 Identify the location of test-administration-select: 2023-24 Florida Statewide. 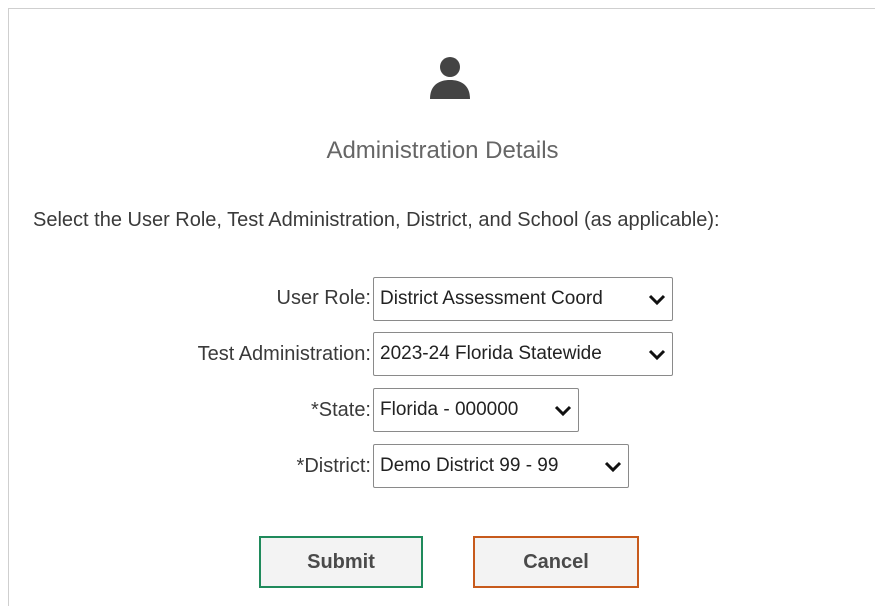
(523, 354).